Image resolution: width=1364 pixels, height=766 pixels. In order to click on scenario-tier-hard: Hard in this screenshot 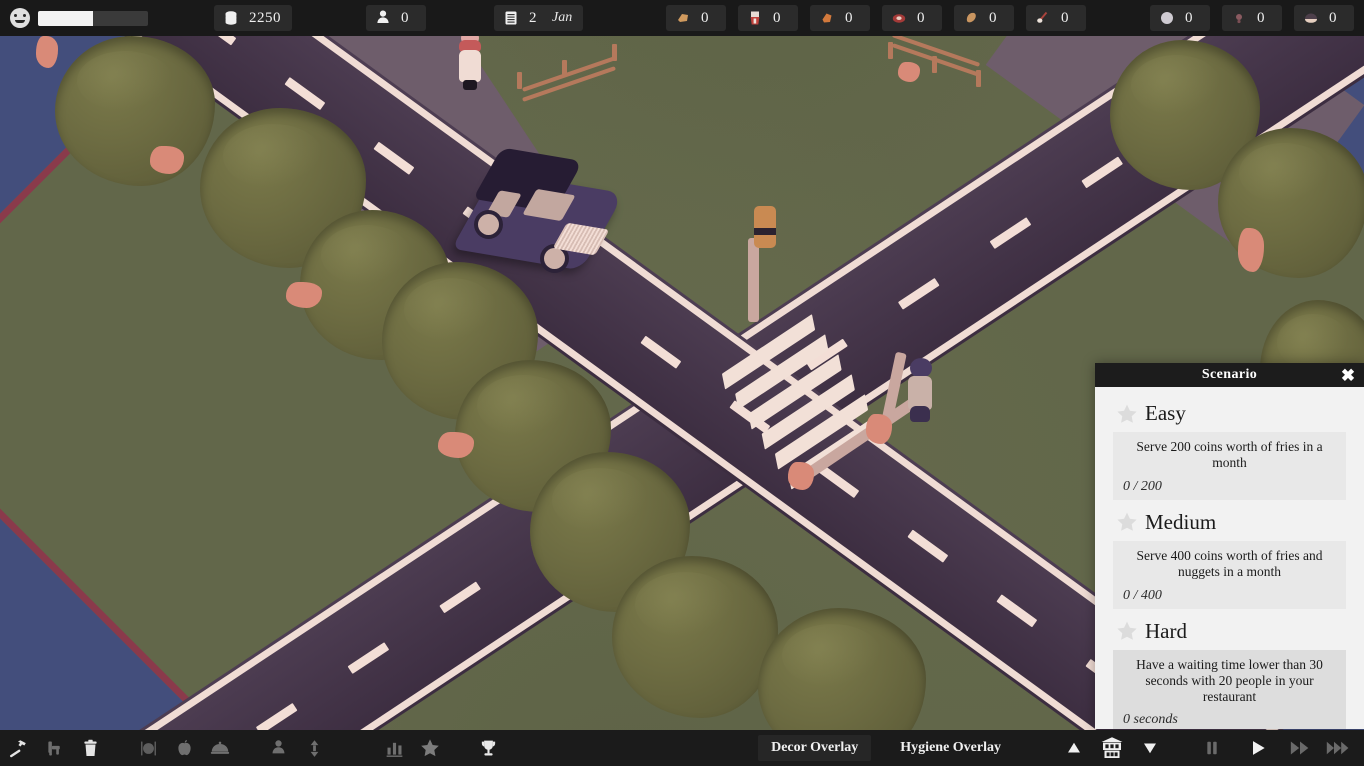, I will do `click(1230, 631)`.